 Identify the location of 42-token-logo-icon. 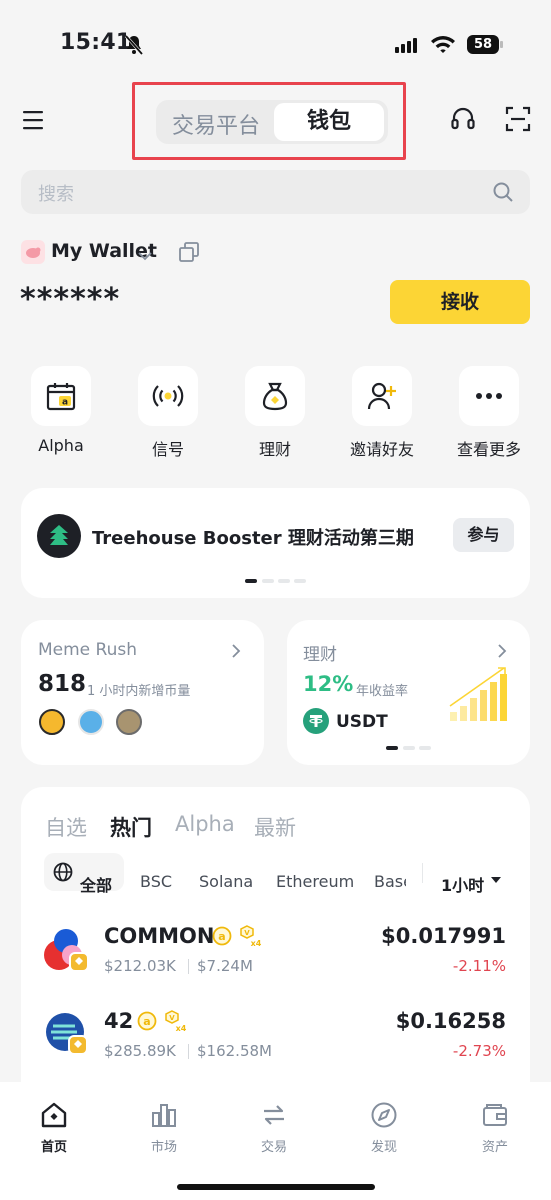
(68, 1037).